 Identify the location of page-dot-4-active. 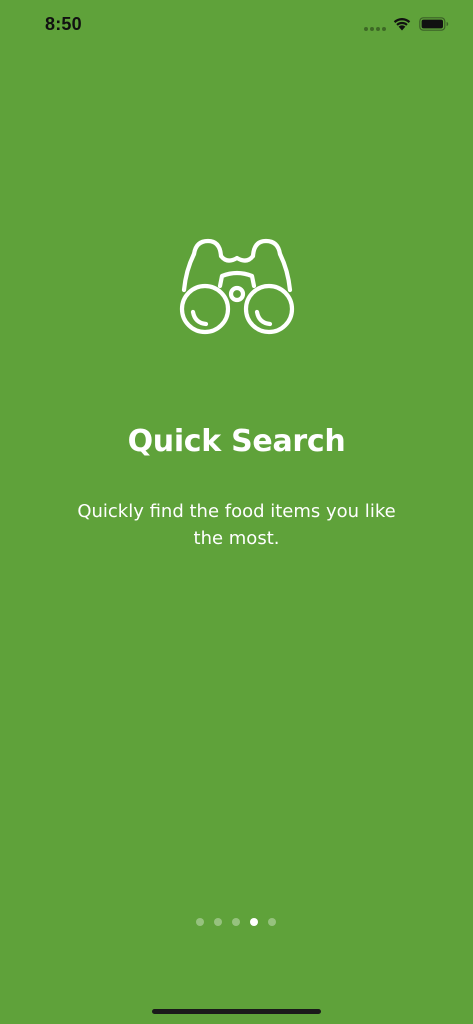
(254, 922).